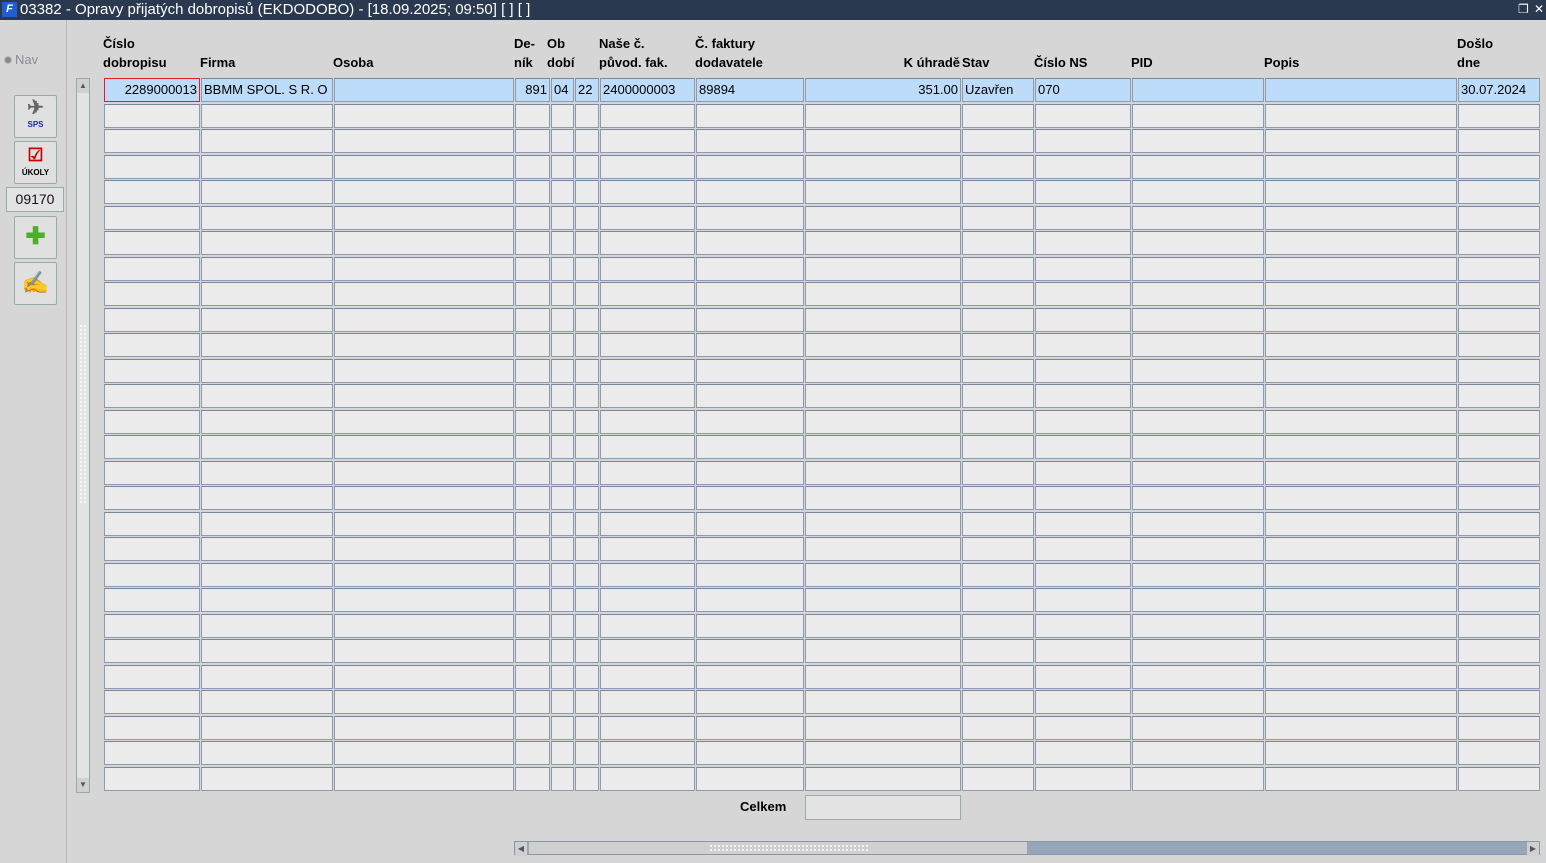 This screenshot has width=1546, height=863. I want to click on table-cell: BBMM SPOL. S R. O, so click(267, 90).